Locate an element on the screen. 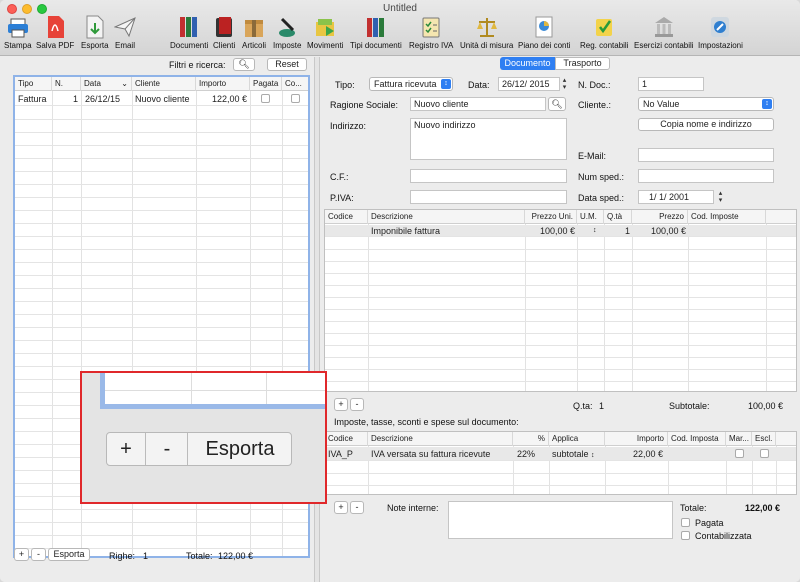 Image resolution: width=800 pixels, height=582 pixels. toolbar-button-stampa: Stampa is located at coordinates (18, 32).